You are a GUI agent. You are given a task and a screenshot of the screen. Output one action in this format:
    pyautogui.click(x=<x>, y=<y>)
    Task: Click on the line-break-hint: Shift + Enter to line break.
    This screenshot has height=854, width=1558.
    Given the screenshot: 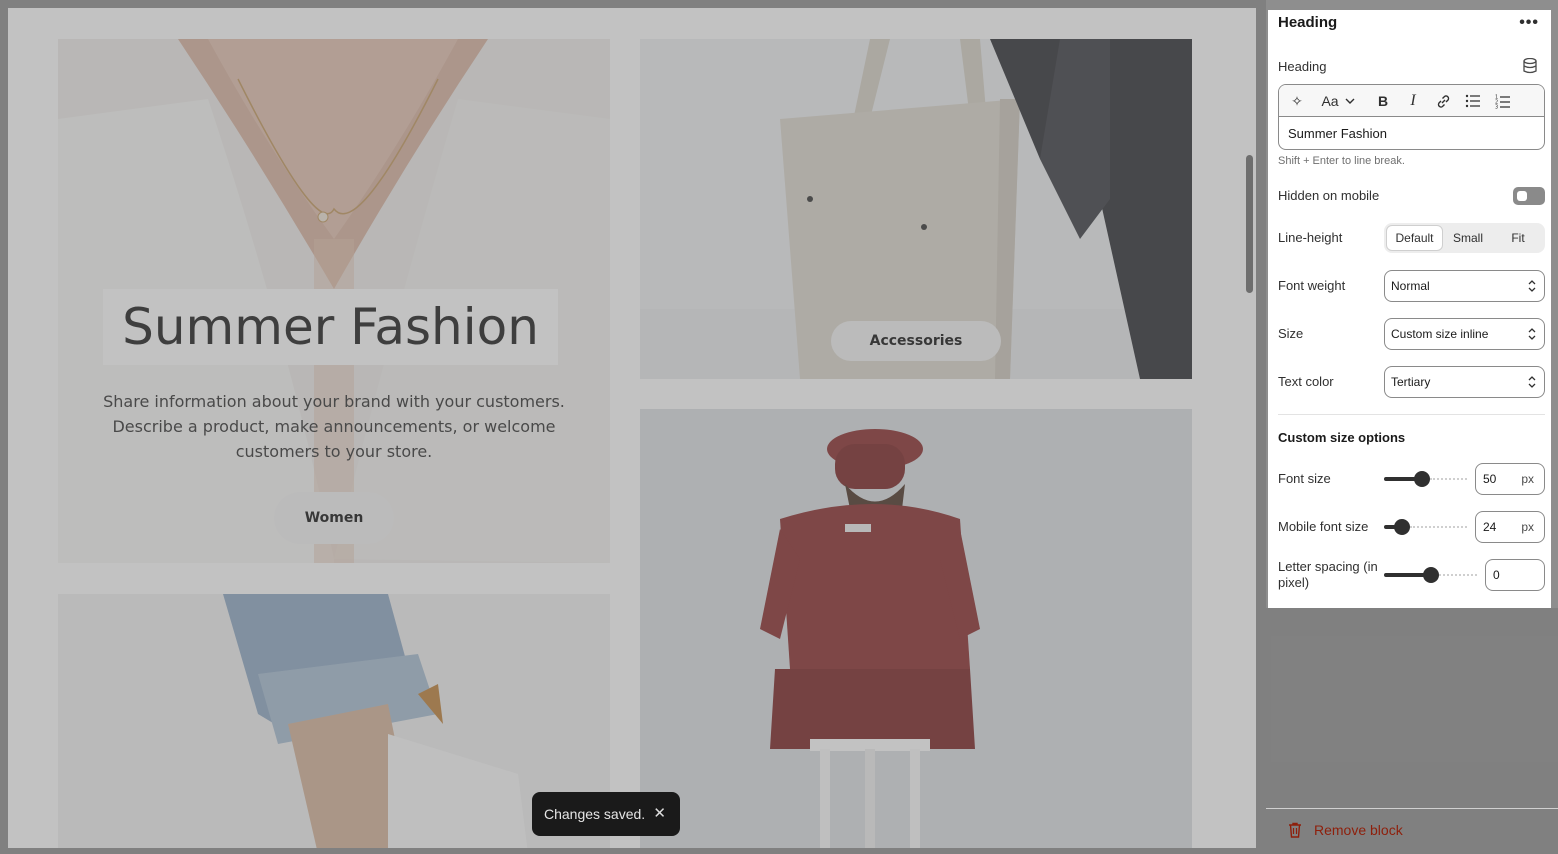 What is the action you would take?
    pyautogui.click(x=1341, y=161)
    